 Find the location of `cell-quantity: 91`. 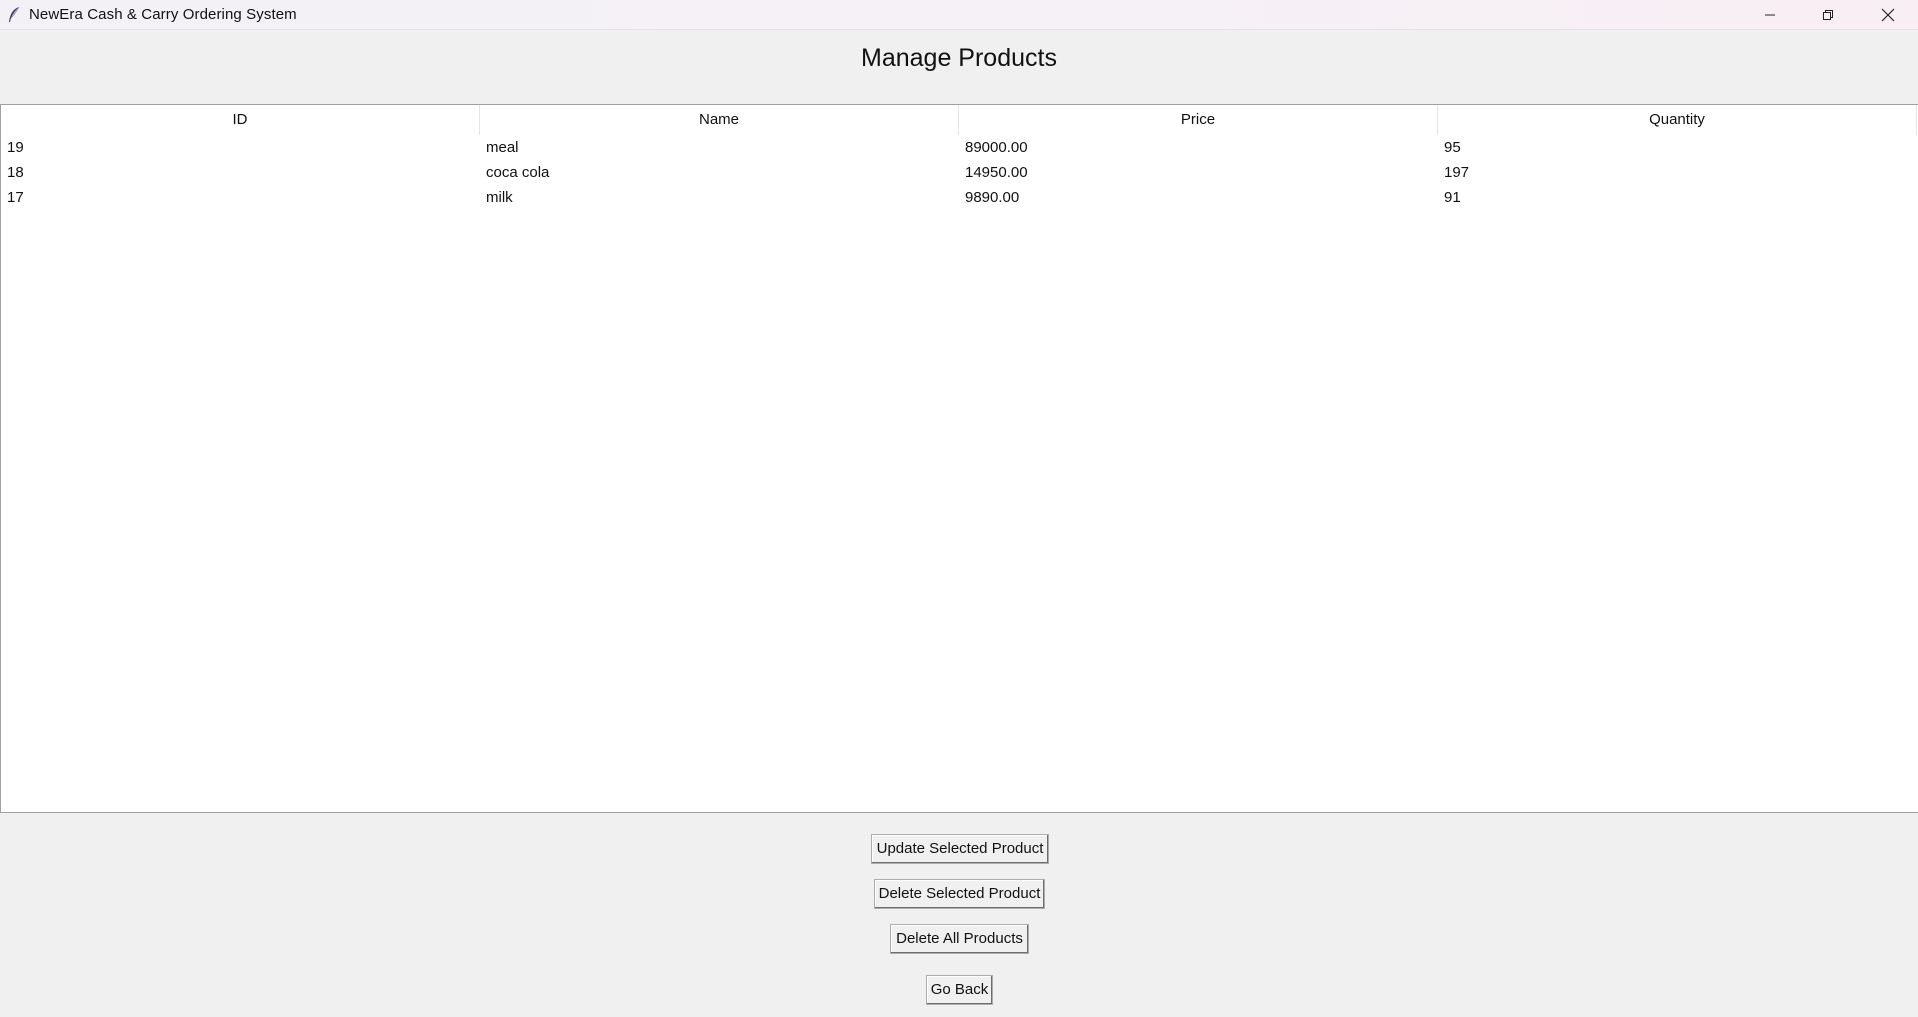

cell-quantity: 91 is located at coordinates (1452, 197).